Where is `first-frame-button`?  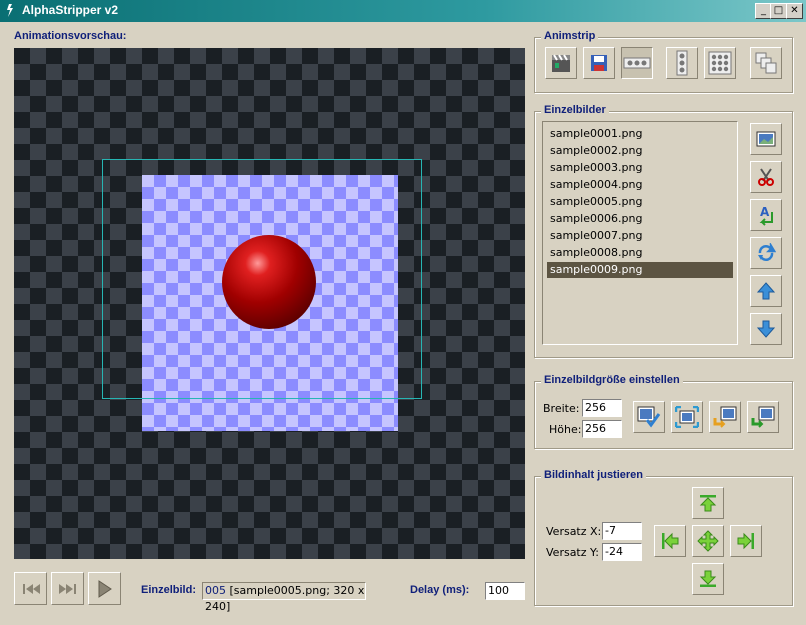 first-frame-button is located at coordinates (30, 588).